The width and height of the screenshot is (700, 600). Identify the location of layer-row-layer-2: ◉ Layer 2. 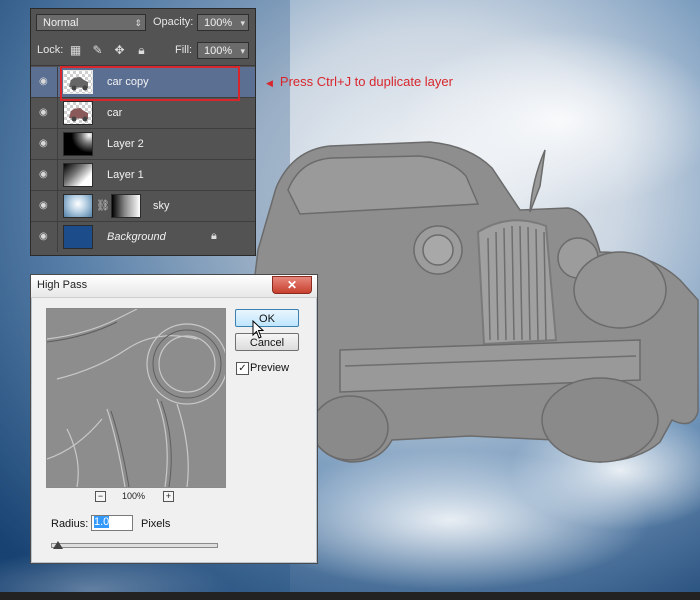
(143, 144).